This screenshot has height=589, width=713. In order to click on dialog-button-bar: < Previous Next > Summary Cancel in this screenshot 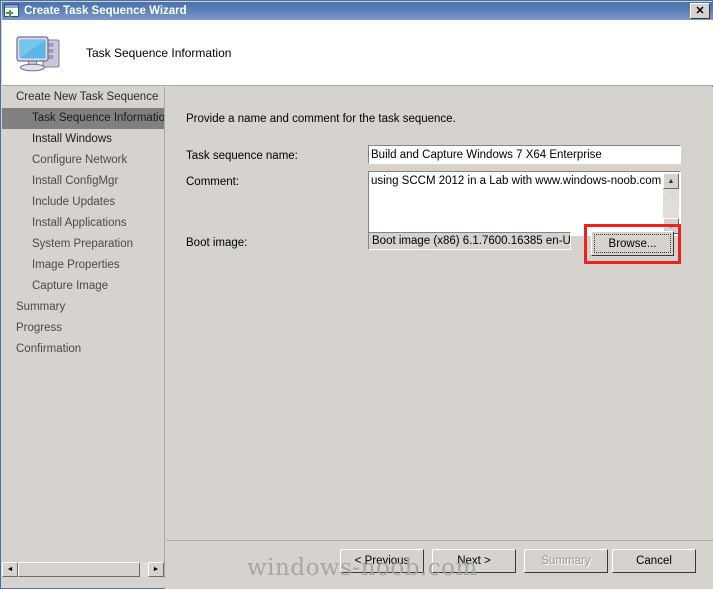, I will do `click(439, 564)`.